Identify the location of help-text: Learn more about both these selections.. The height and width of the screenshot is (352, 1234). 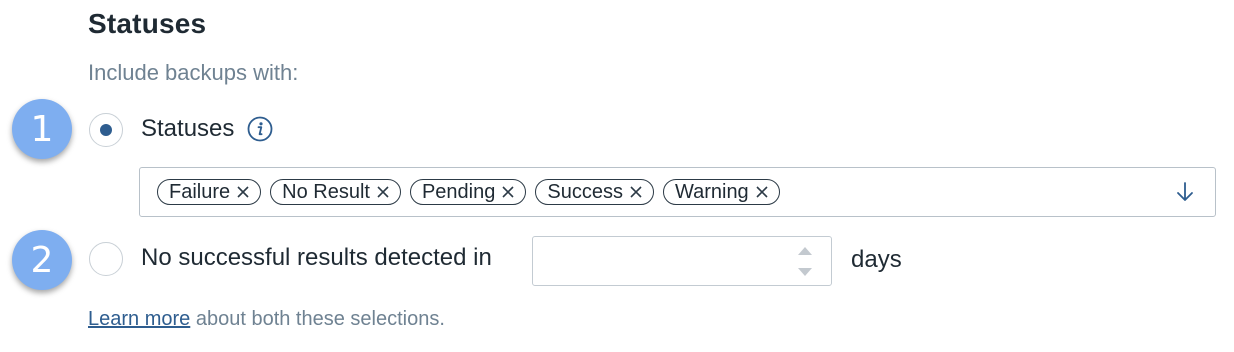
(266, 319).